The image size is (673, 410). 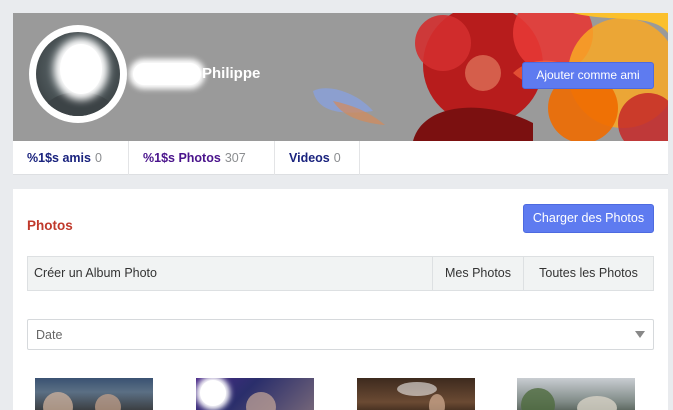 I want to click on photos-title: Photos, so click(x=50, y=225).